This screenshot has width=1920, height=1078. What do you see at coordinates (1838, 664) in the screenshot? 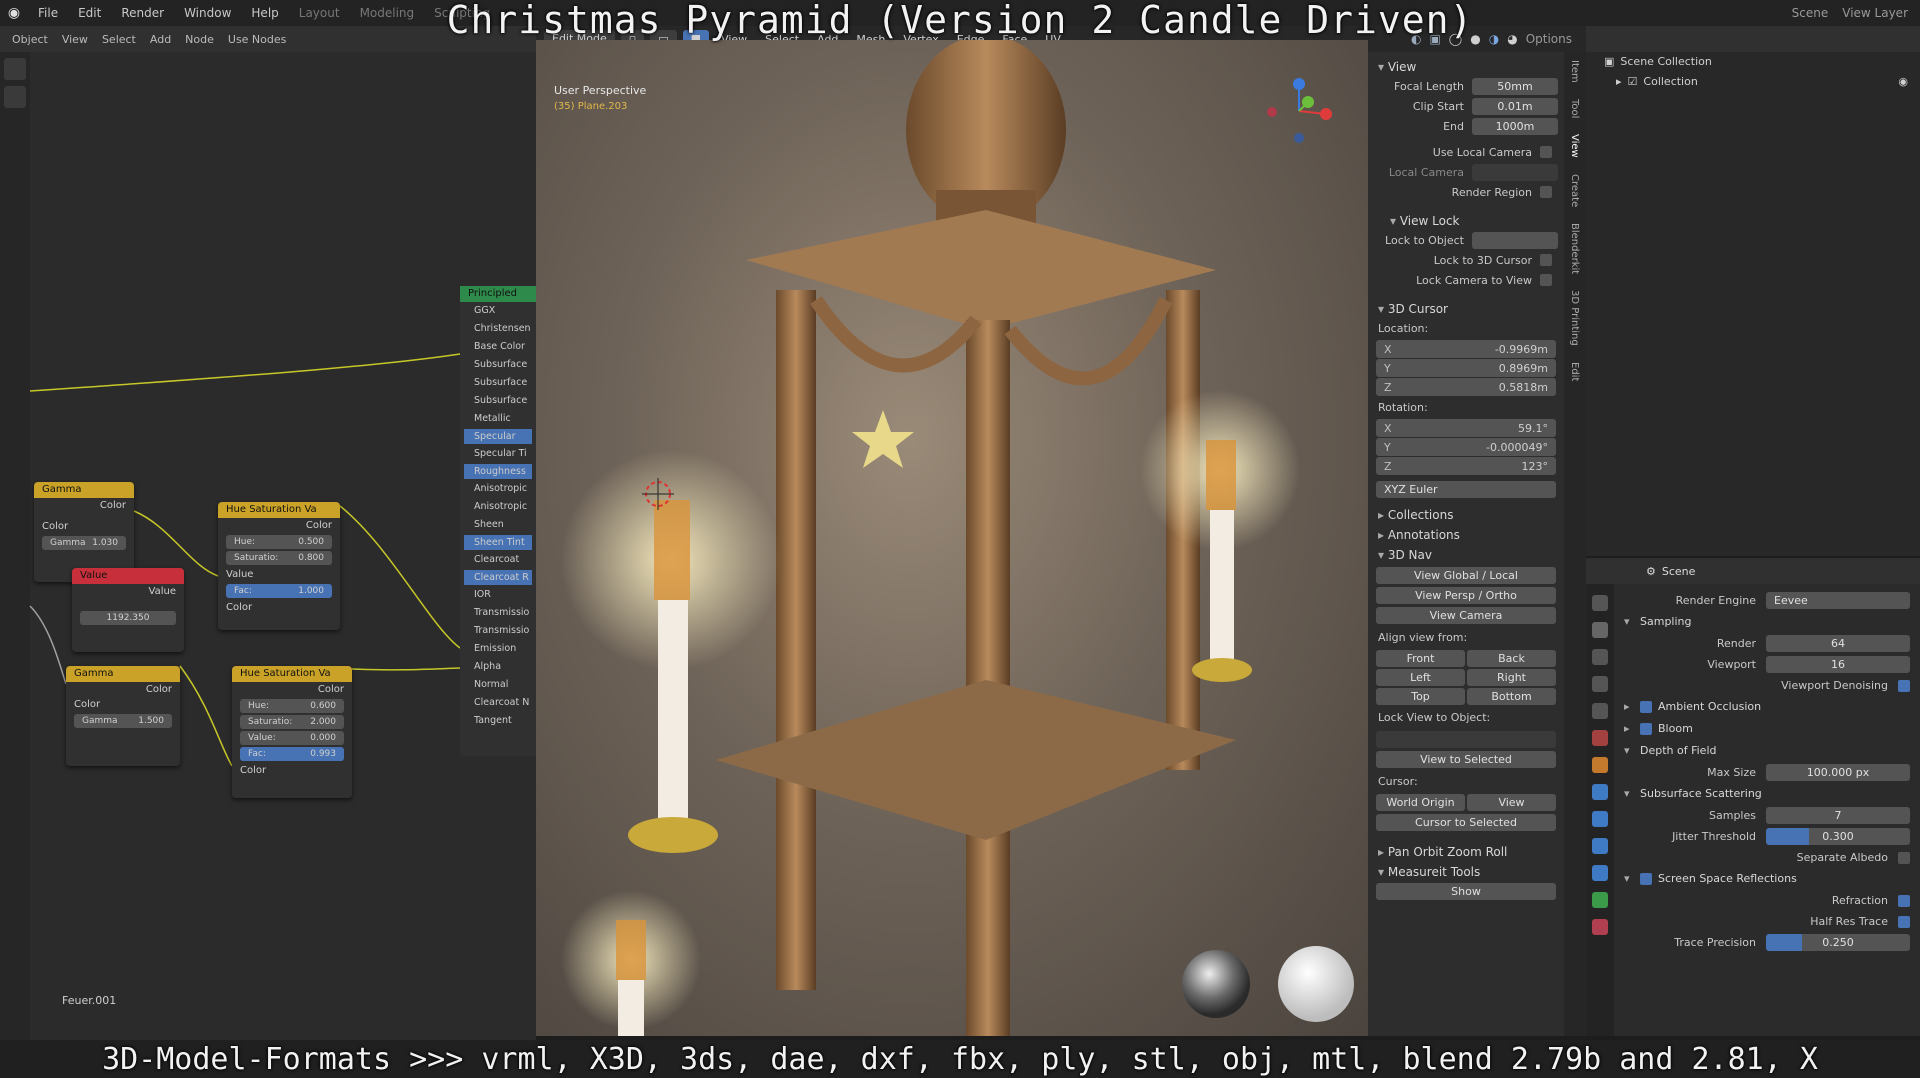
I see `viewport-samples-field: 16` at bounding box center [1838, 664].